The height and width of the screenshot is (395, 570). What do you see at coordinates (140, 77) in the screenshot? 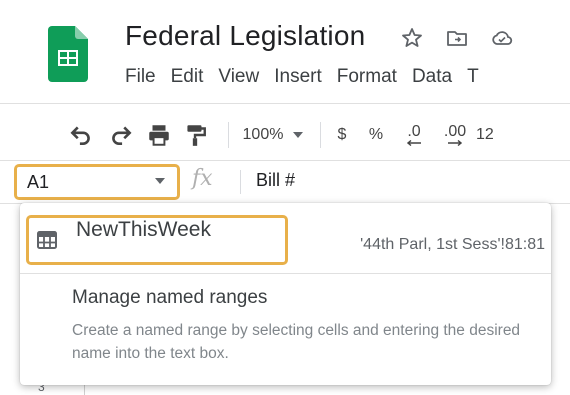
I see `menu-file: File` at bounding box center [140, 77].